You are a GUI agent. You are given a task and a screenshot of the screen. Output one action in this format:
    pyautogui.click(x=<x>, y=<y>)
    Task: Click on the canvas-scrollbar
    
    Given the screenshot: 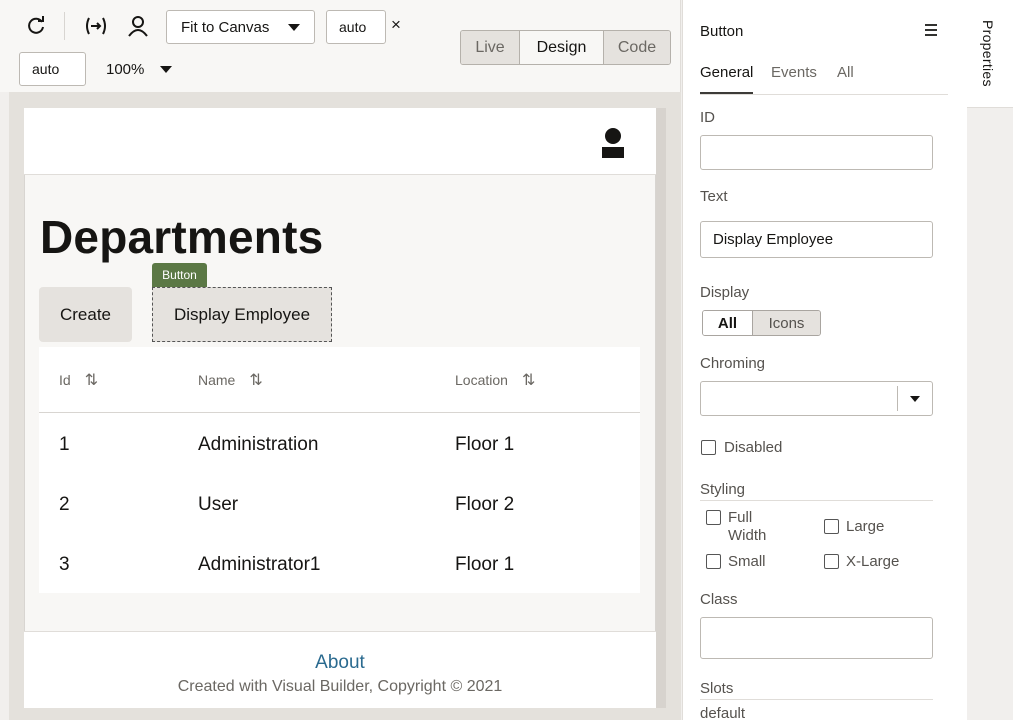 What is the action you would take?
    pyautogui.click(x=661, y=408)
    